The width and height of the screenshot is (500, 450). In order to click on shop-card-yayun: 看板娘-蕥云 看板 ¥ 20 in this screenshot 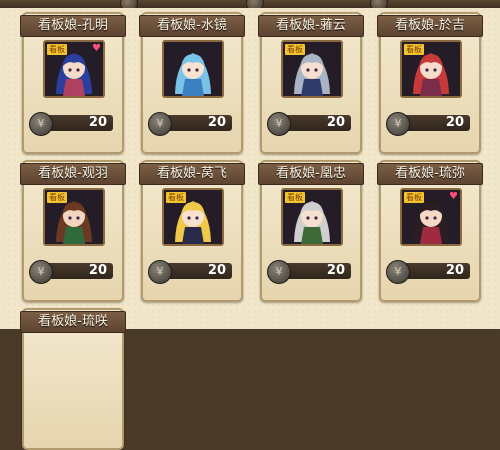, I will do `click(311, 83)`.